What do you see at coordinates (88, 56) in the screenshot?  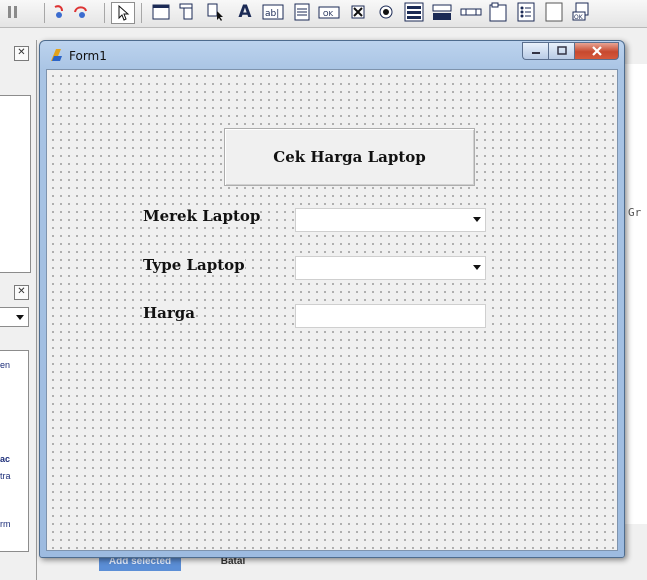 I see `window-title: Form1` at bounding box center [88, 56].